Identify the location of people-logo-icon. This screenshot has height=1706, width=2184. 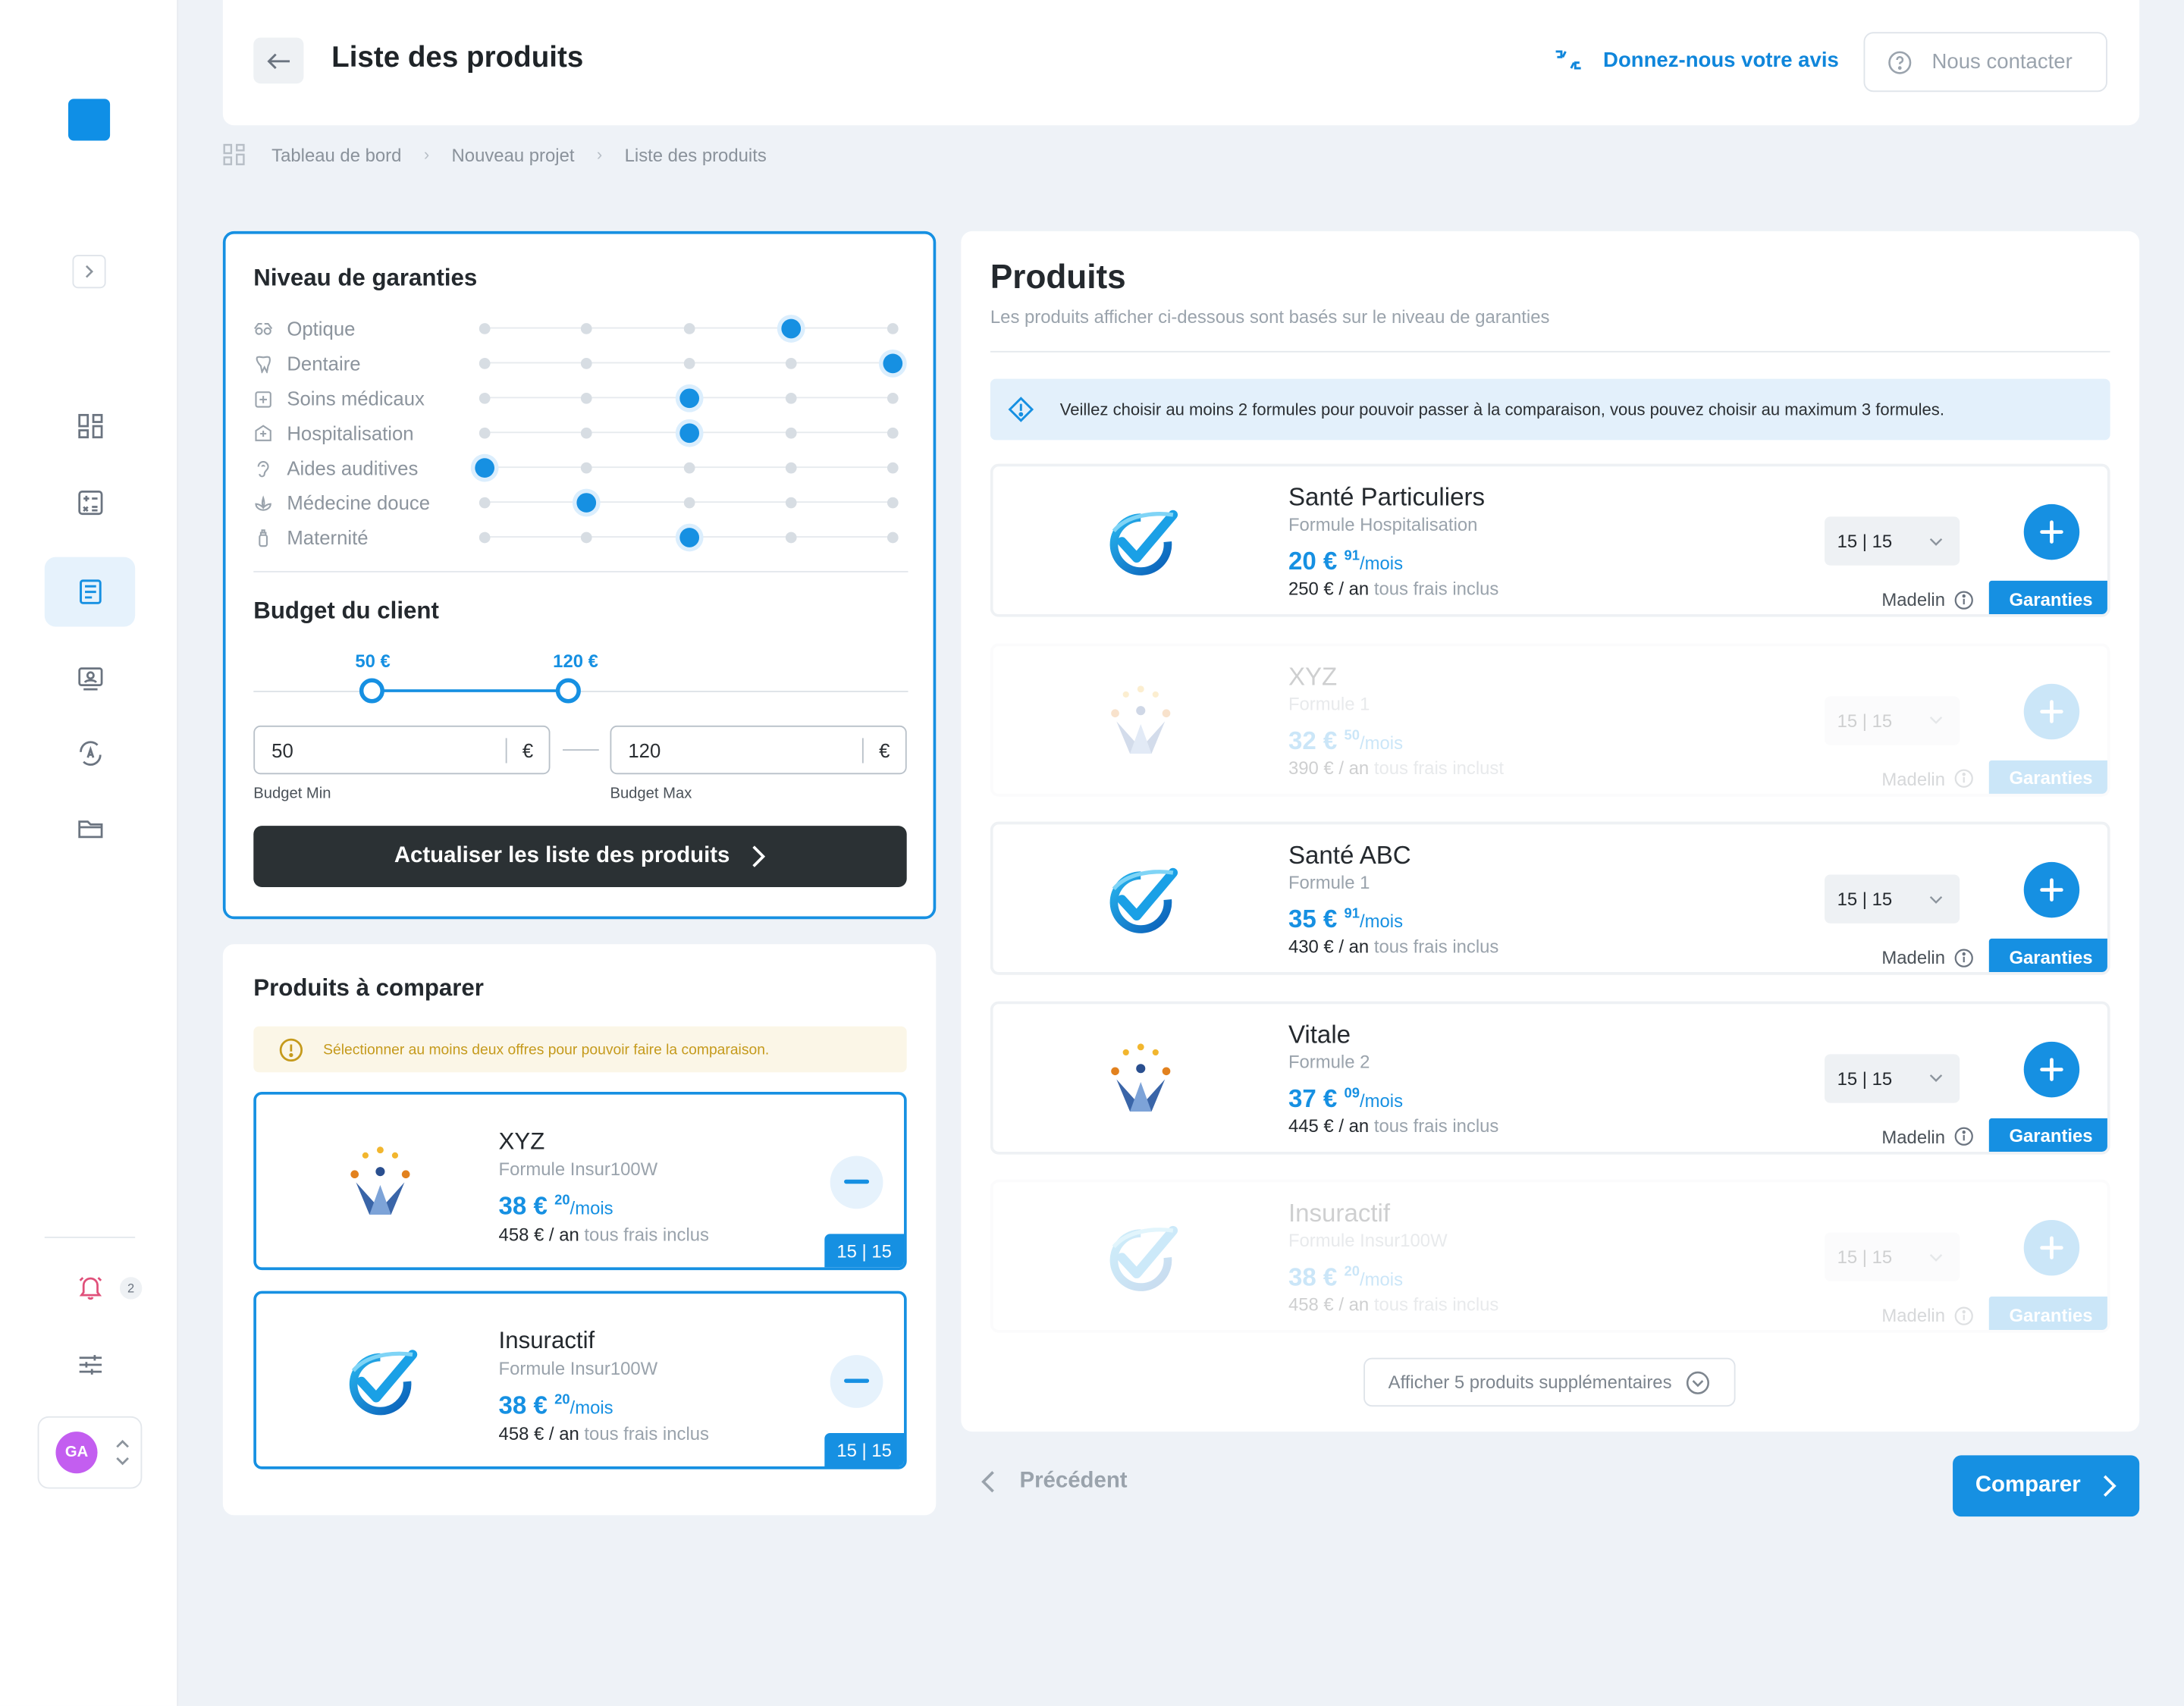
(1141, 719).